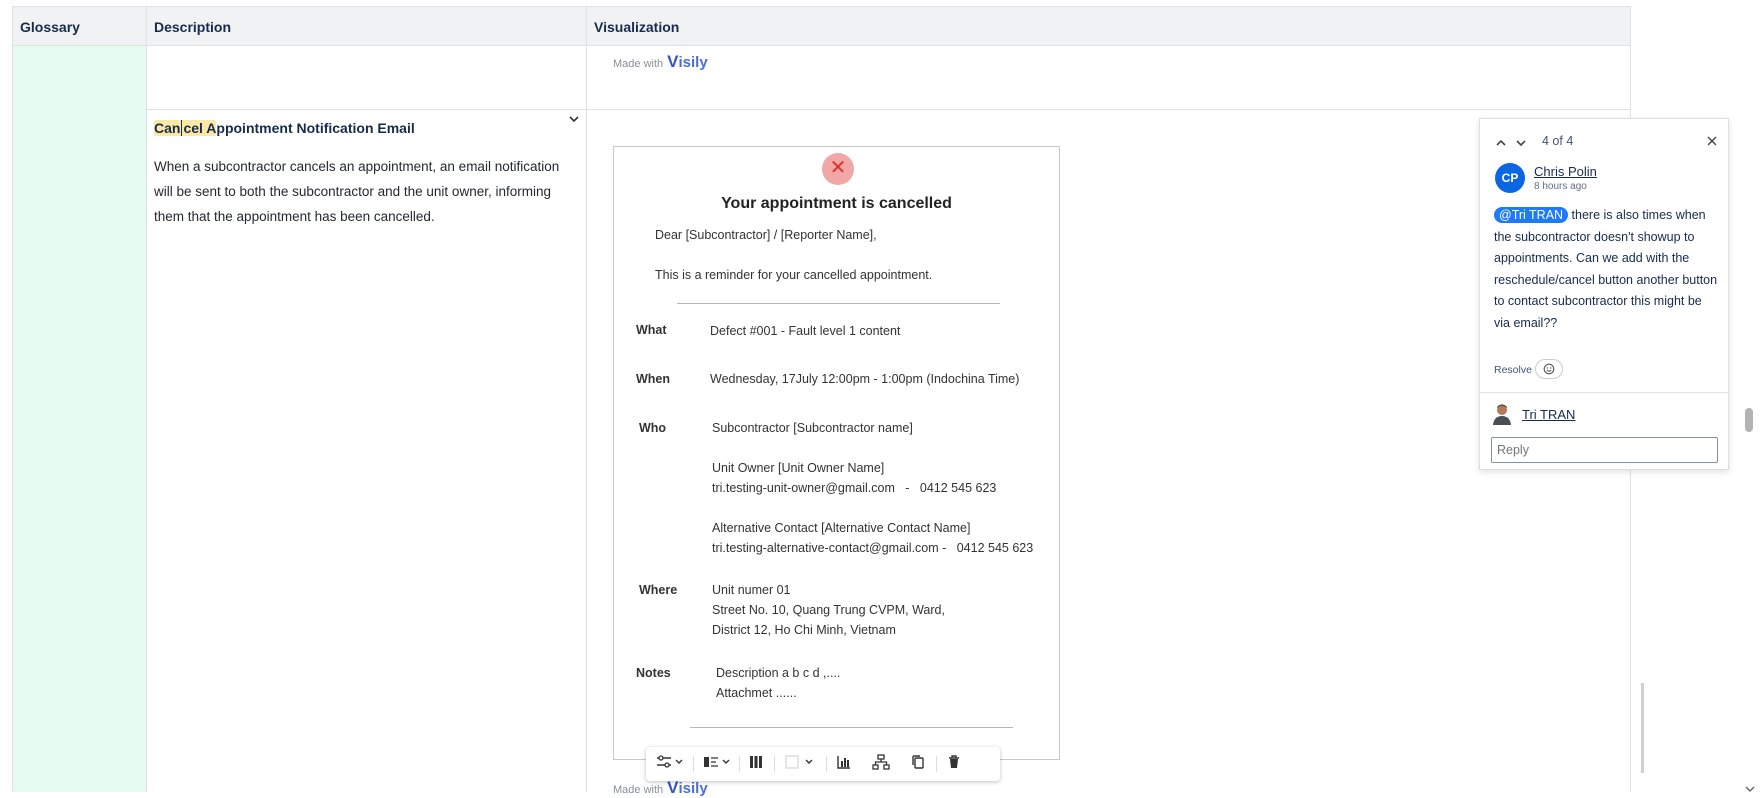 The image size is (1764, 798). What do you see at coordinates (805, 331) in the screenshot?
I see `what-value: Defect #001 - Fault level 1 content` at bounding box center [805, 331].